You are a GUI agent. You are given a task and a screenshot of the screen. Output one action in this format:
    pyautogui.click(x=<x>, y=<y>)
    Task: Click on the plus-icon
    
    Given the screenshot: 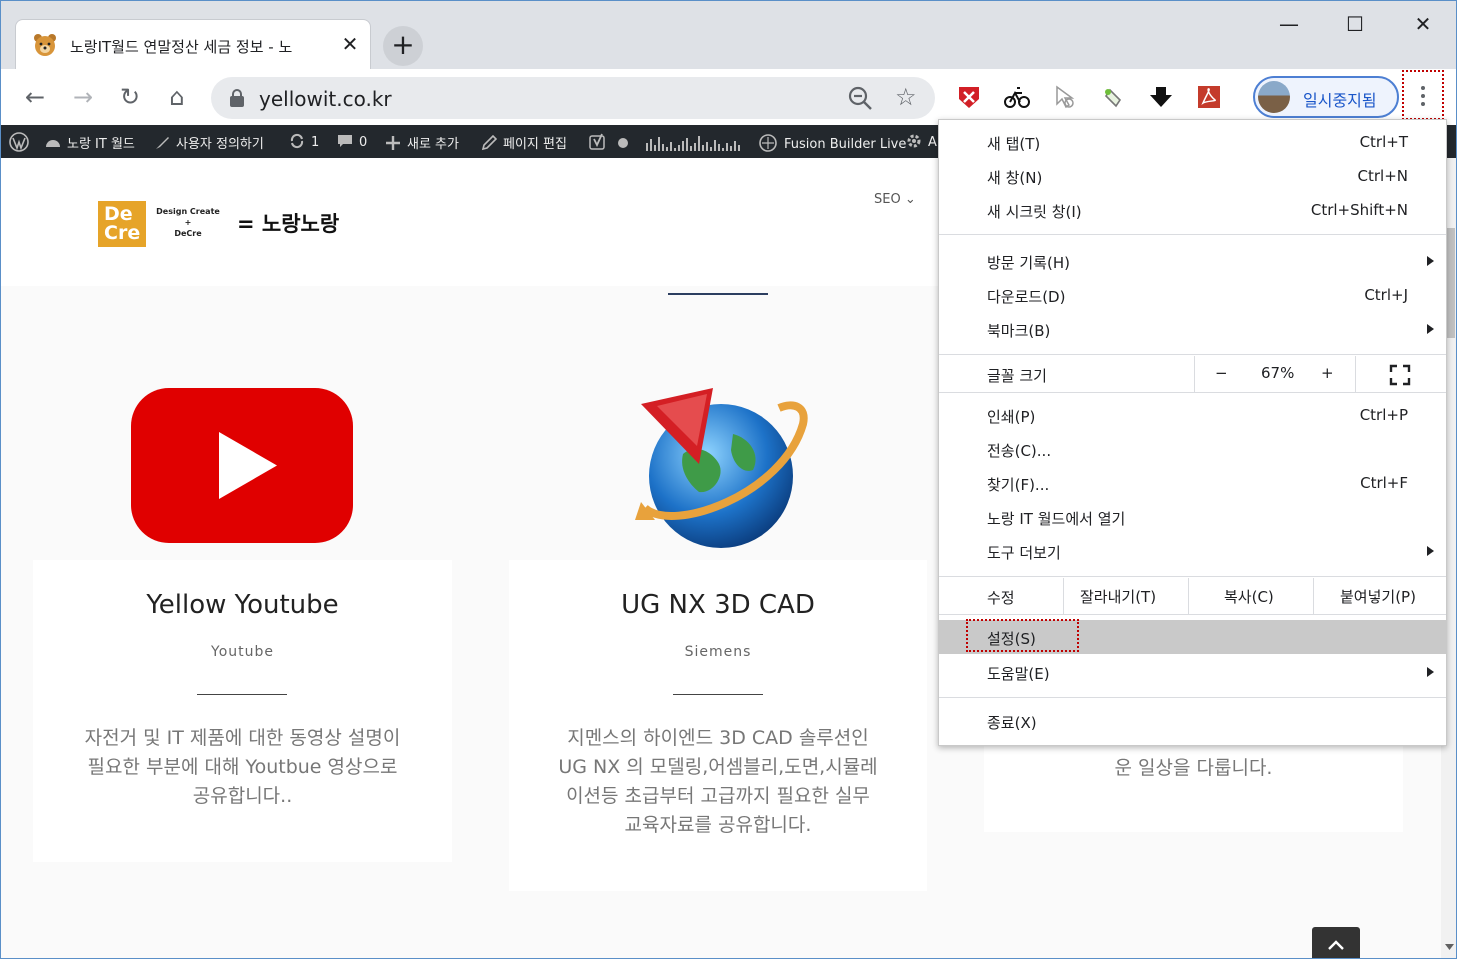 What is the action you would take?
    pyautogui.click(x=393, y=143)
    